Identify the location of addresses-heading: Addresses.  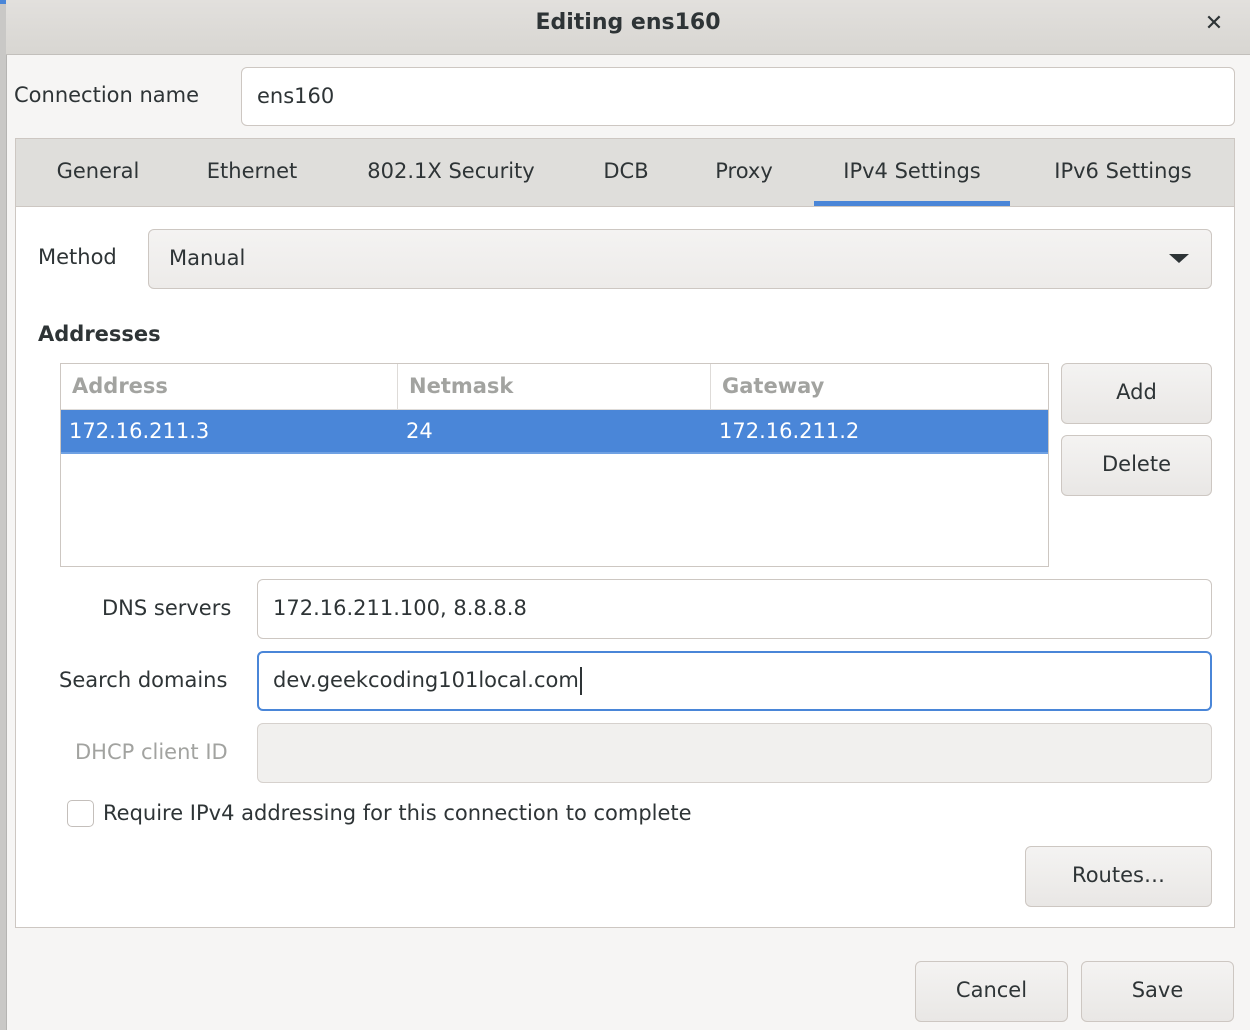
(99, 334).